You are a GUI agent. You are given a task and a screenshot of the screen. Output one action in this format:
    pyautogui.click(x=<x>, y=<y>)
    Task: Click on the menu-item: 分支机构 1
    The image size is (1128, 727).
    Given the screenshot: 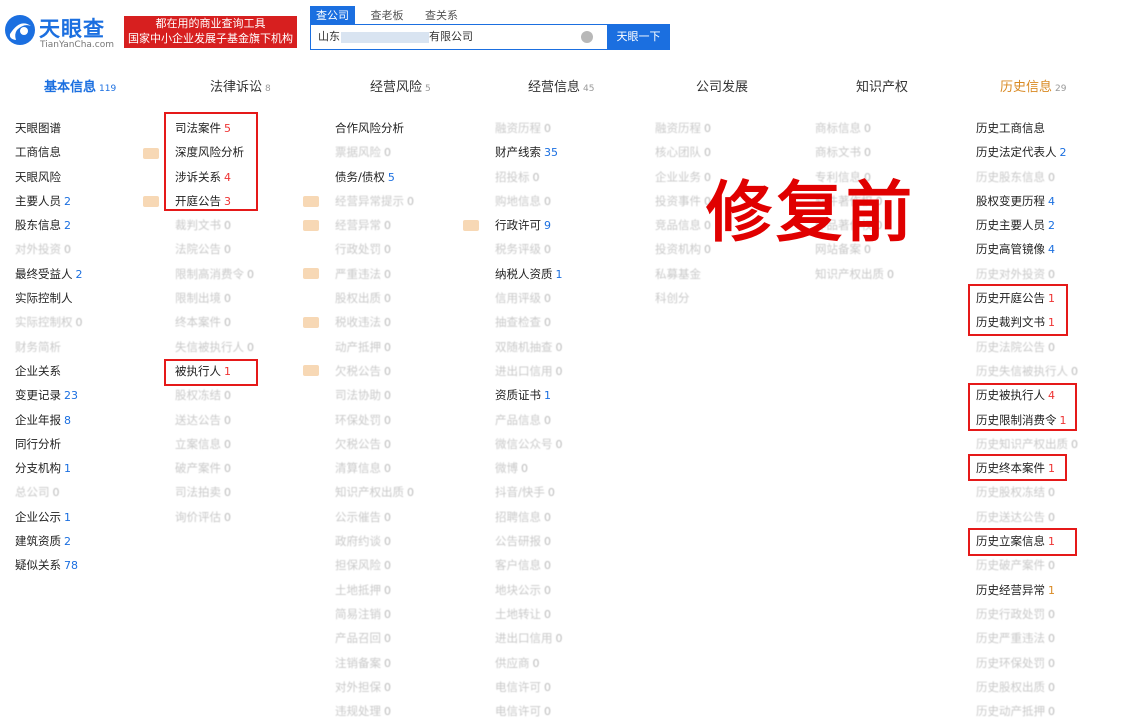 What is the action you would take?
    pyautogui.click(x=49, y=472)
    